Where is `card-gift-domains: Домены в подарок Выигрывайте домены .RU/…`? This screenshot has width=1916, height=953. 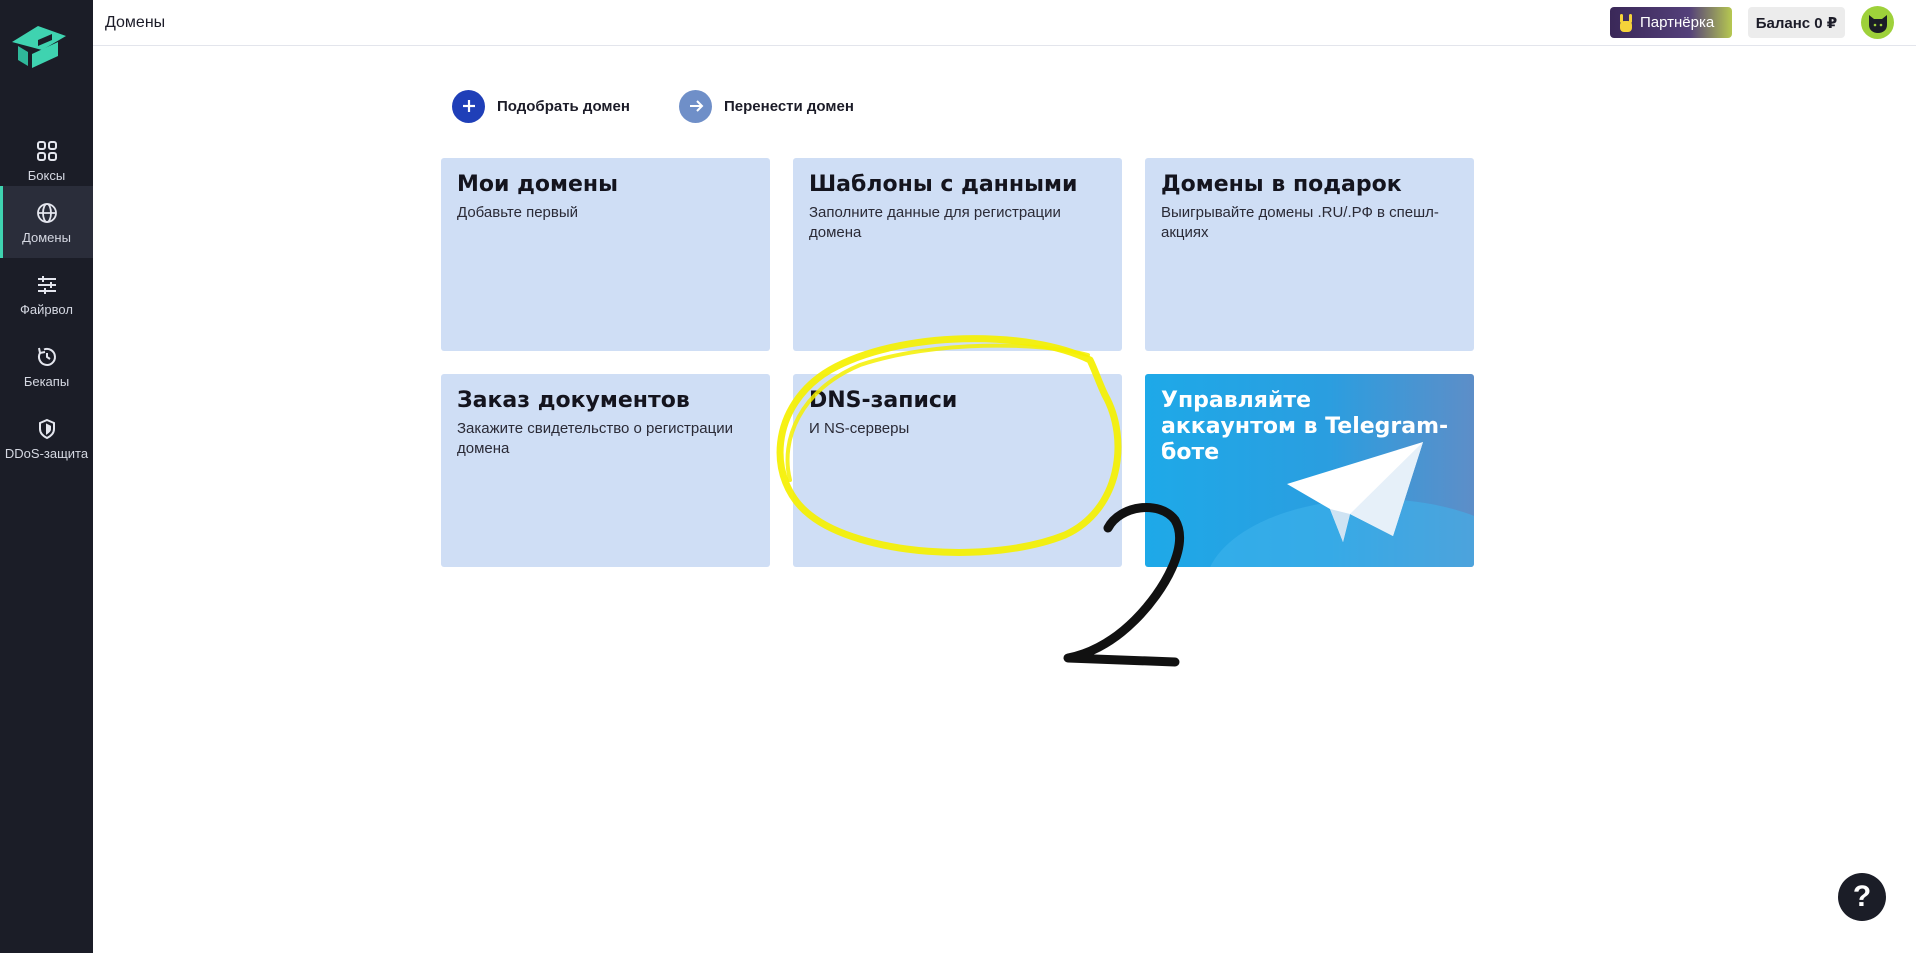 card-gift-domains: Домены в подарок Выигрывайте домены .RU/… is located at coordinates (1309, 254).